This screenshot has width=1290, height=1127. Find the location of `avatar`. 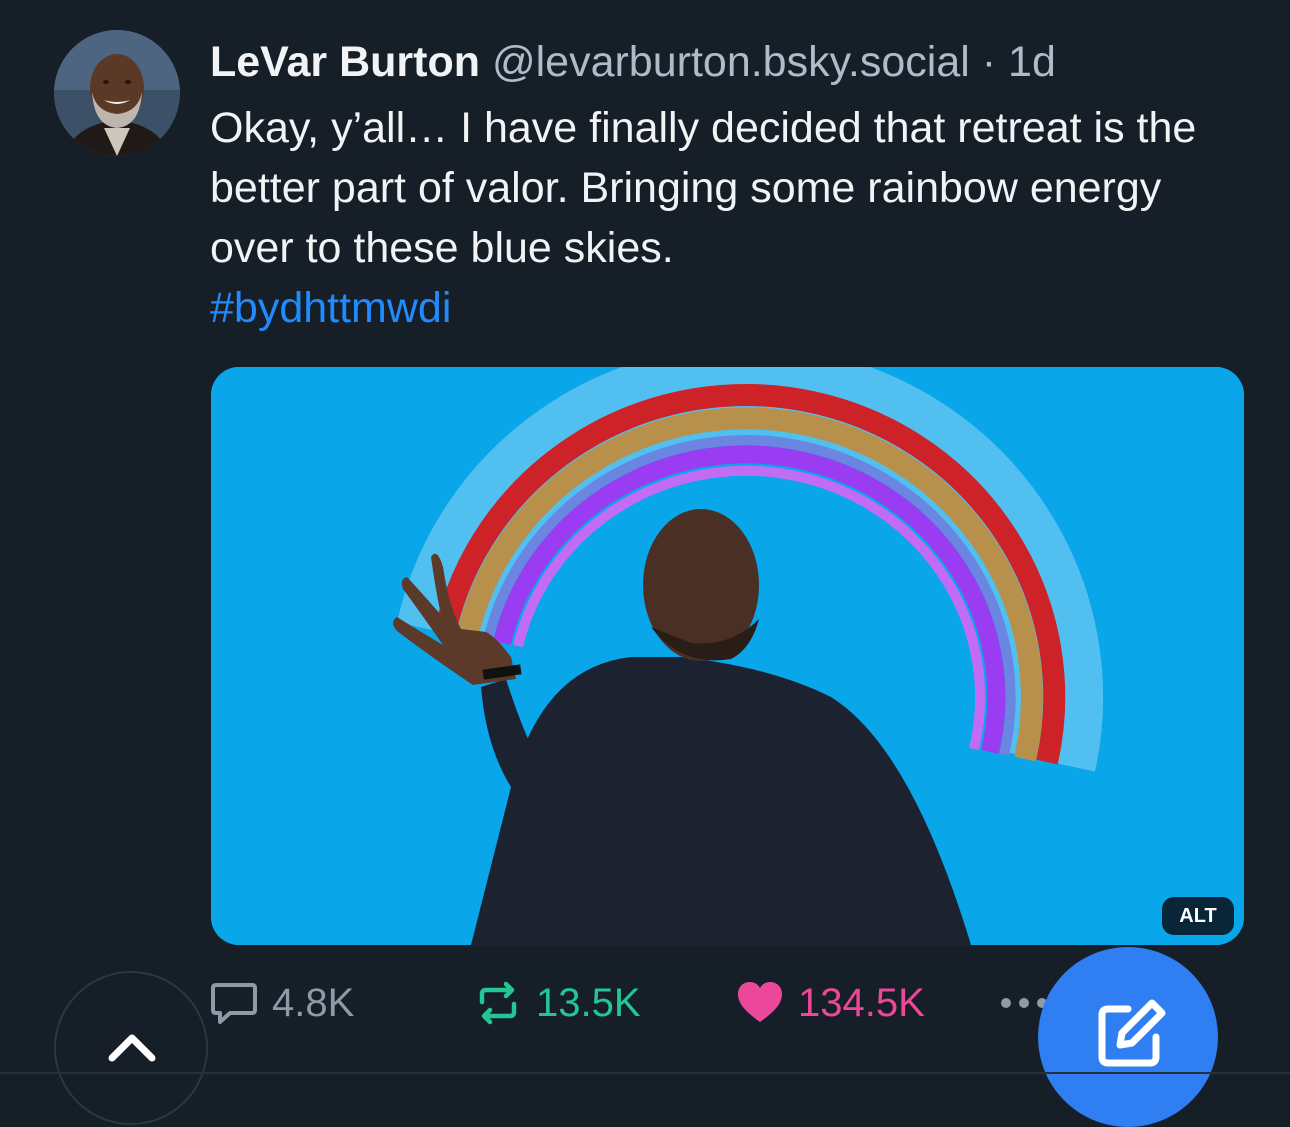

avatar is located at coordinates (117, 93).